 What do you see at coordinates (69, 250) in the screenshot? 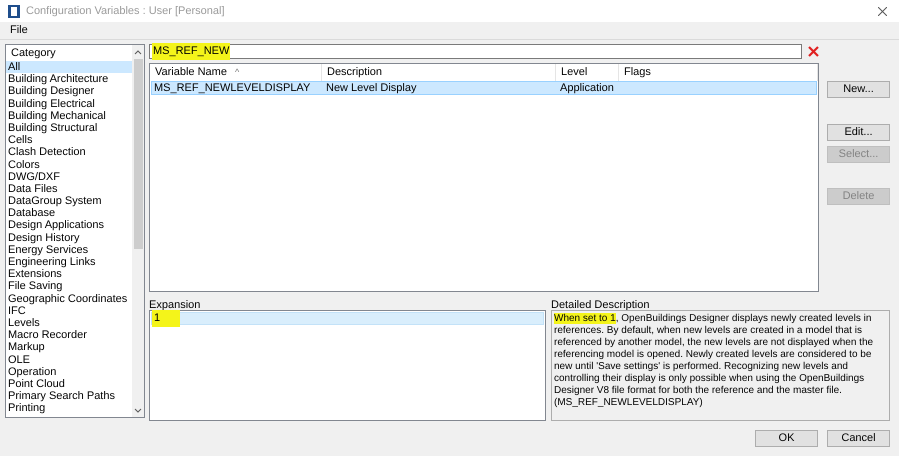
I see `category-item: Energy Services` at bounding box center [69, 250].